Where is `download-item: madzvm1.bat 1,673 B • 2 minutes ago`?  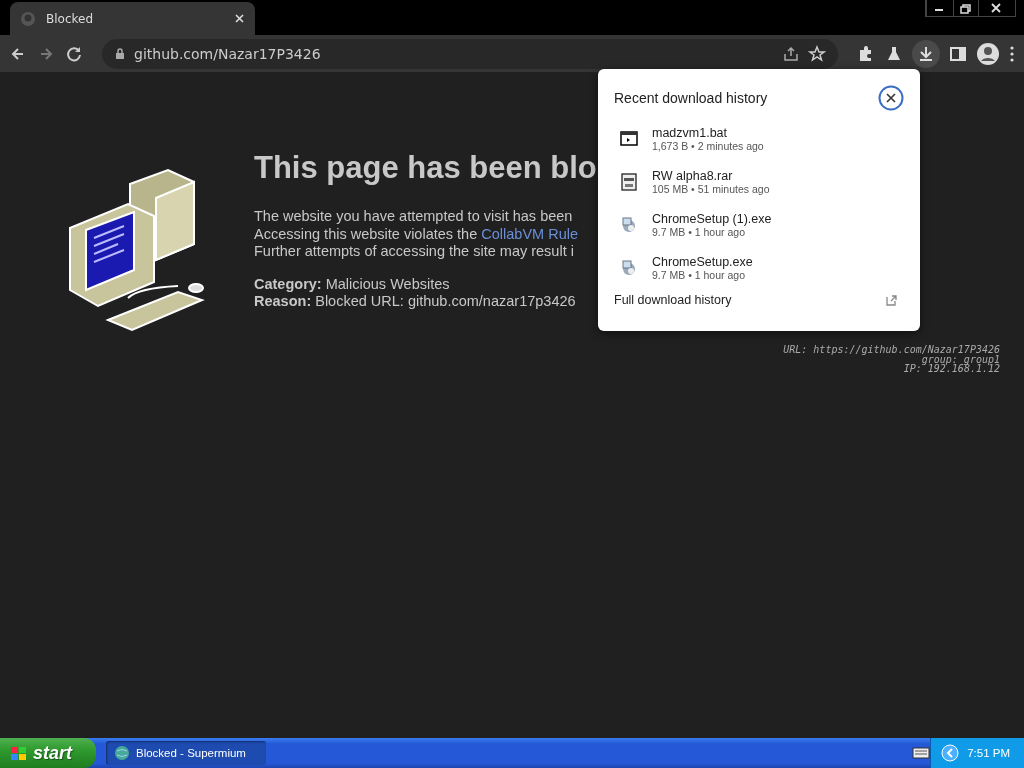
download-item: madzvm1.bat 1,673 B • 2 minutes ago is located at coordinates (759, 138).